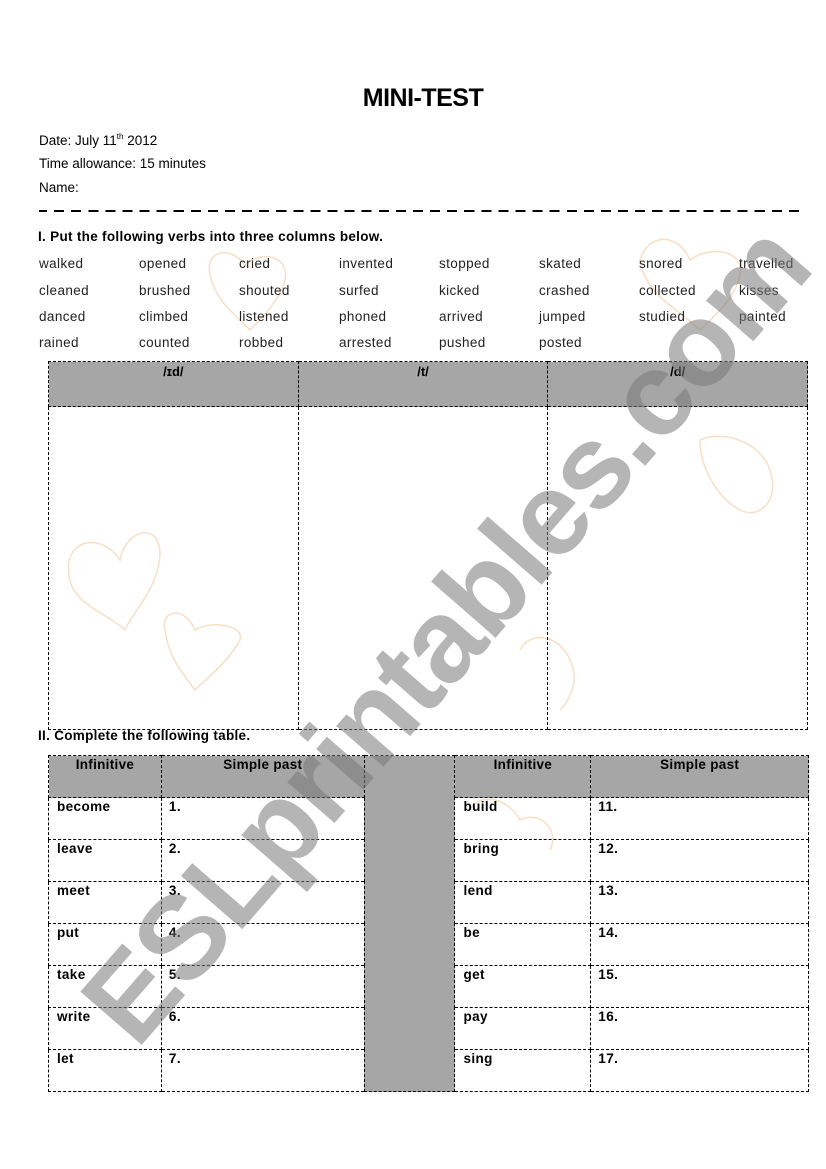 The height and width of the screenshot is (1169, 826). What do you see at coordinates (105, 986) in the screenshot?
I see `infinitive-cell: take` at bounding box center [105, 986].